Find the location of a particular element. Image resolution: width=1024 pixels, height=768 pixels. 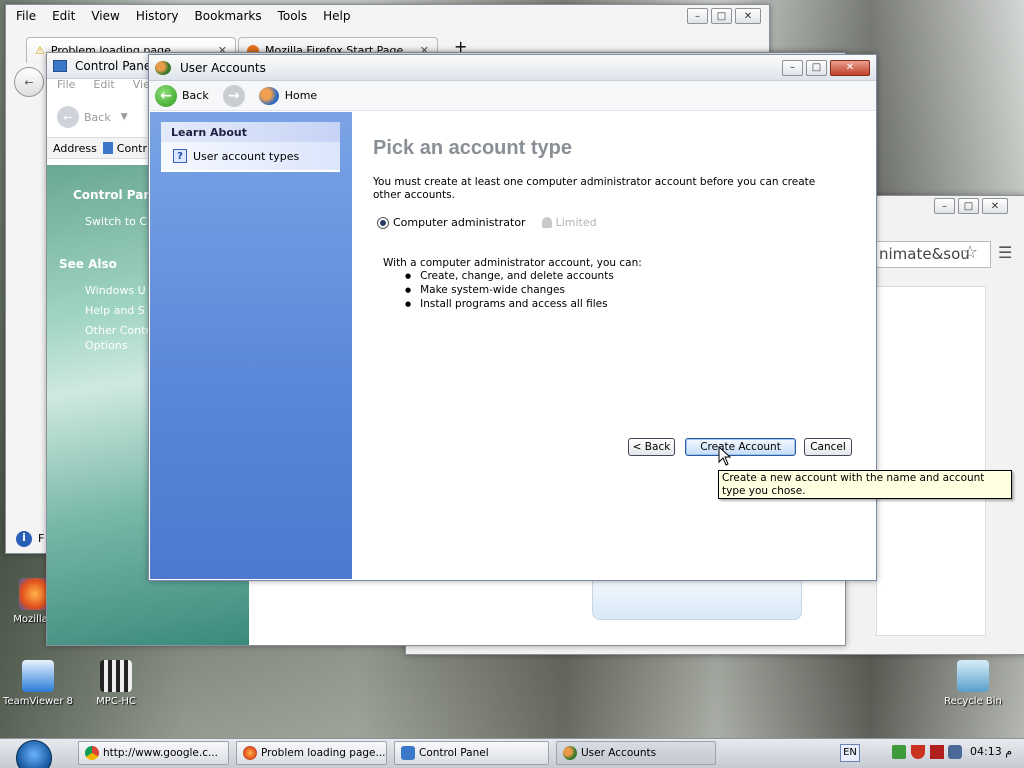

see-also-other: Other Contr is located at coordinates (117, 330).